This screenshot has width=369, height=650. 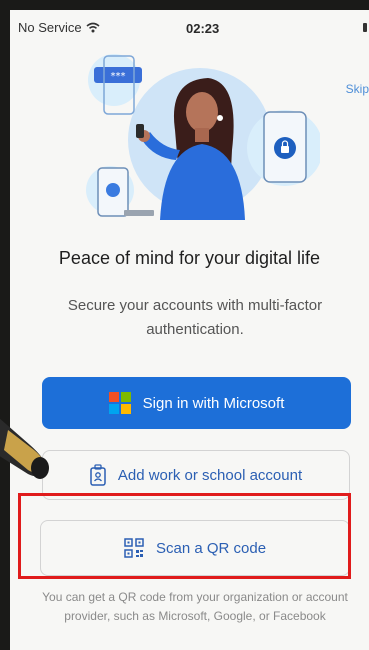 I want to click on carrier-label: No Service, so click(x=50, y=27).